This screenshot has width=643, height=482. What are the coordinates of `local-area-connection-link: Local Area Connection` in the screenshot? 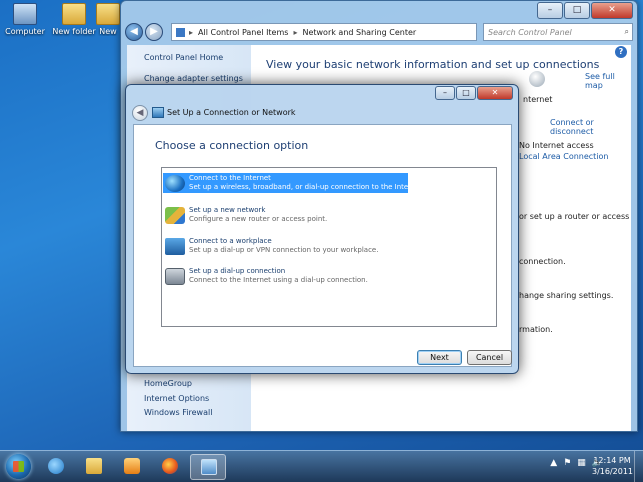 It's located at (564, 156).